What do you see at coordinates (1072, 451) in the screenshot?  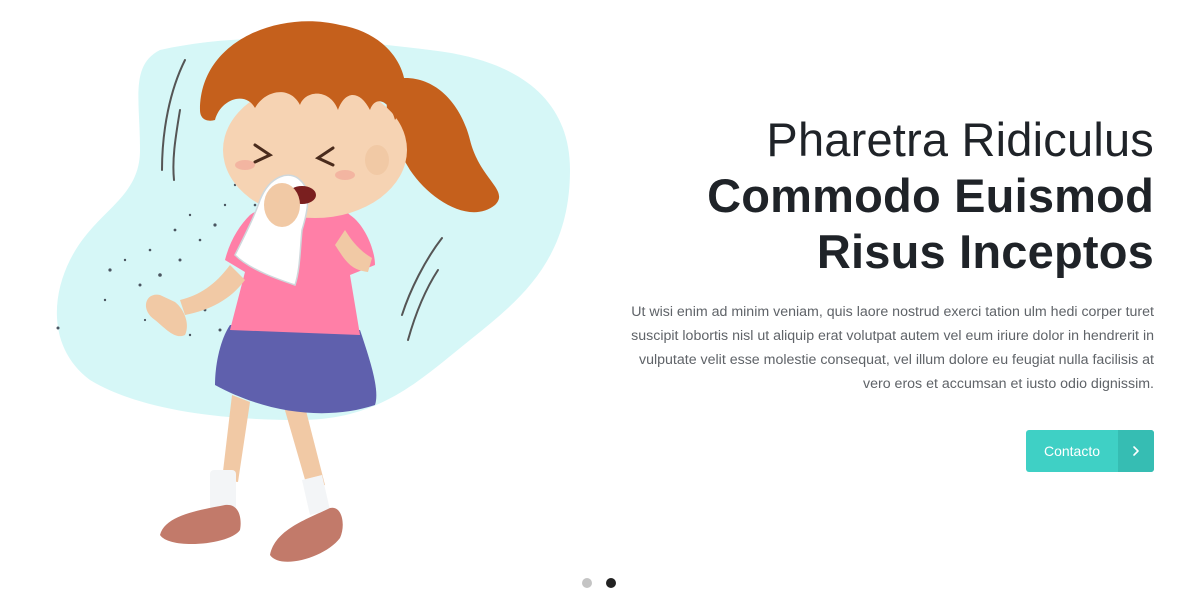 I see `contact-button-label: Contacto` at bounding box center [1072, 451].